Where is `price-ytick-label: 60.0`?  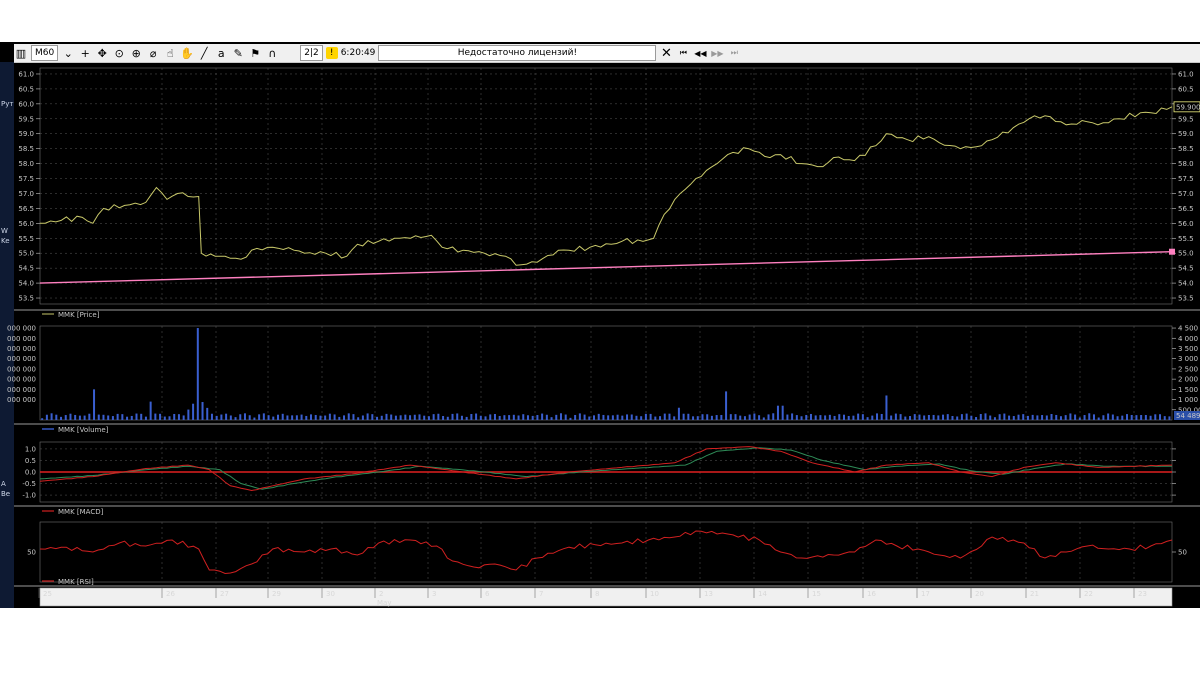
price-ytick-label: 60.0 is located at coordinates (26, 104).